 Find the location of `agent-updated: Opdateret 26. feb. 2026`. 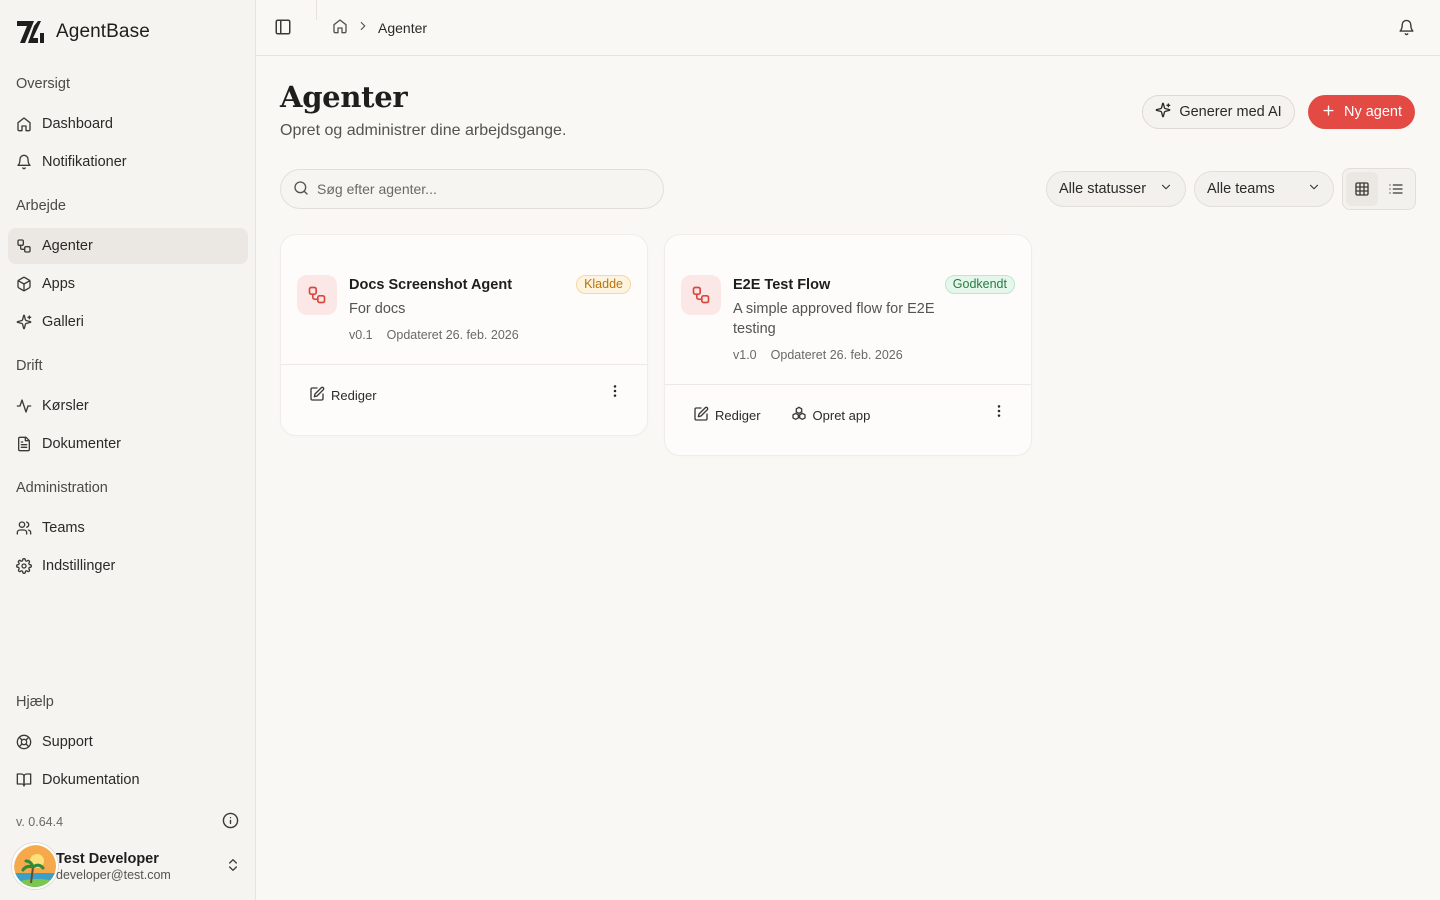

agent-updated: Opdateret 26. feb. 2026 is located at coordinates (452, 335).